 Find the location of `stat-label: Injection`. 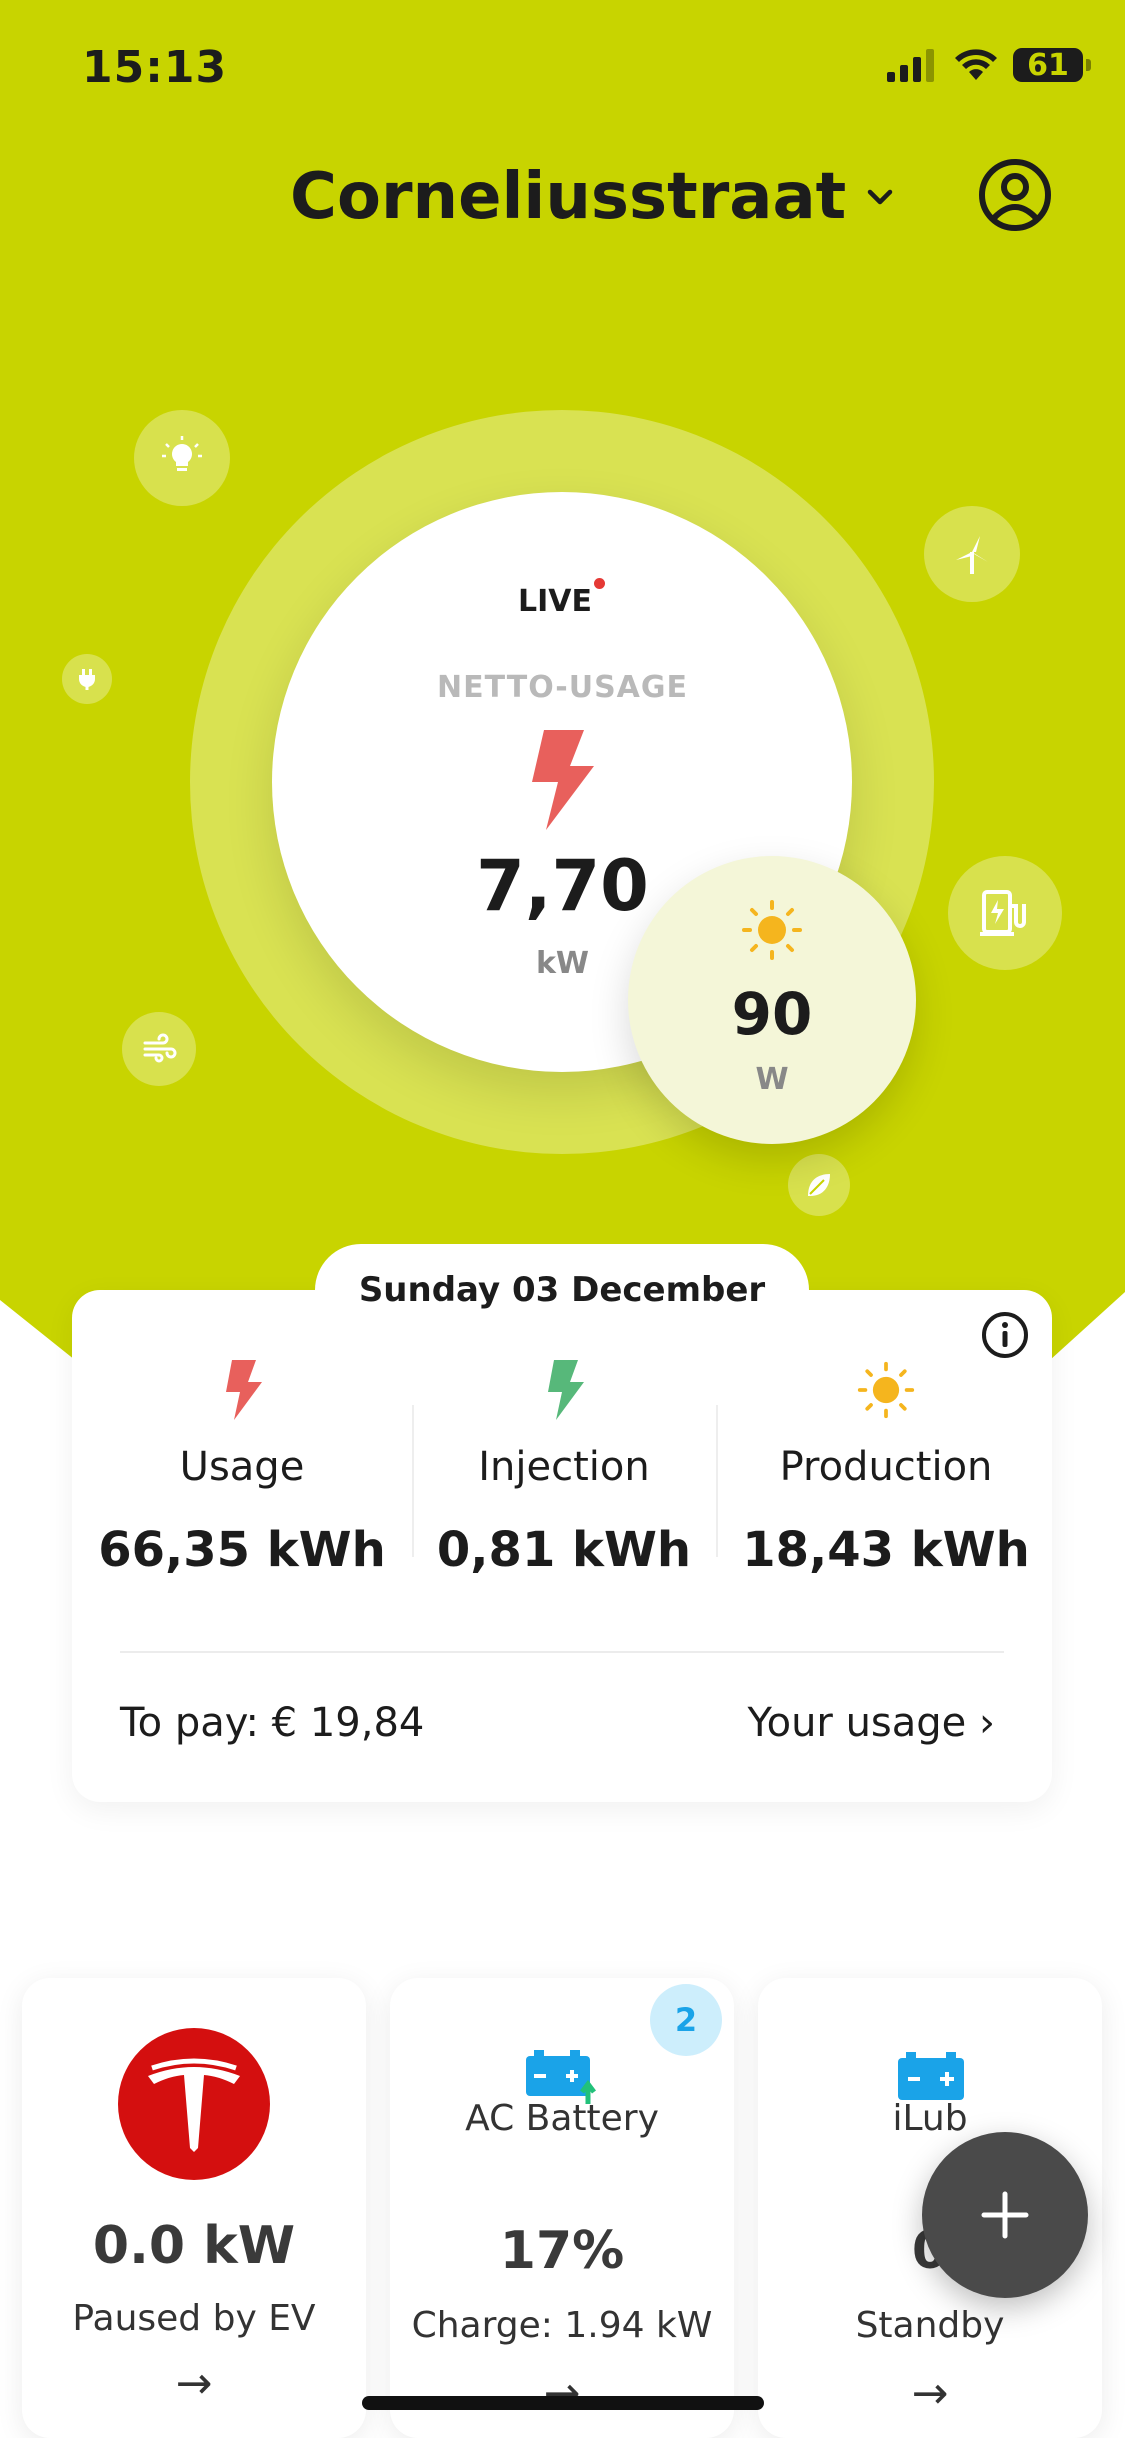

stat-label: Injection is located at coordinates (564, 1467).